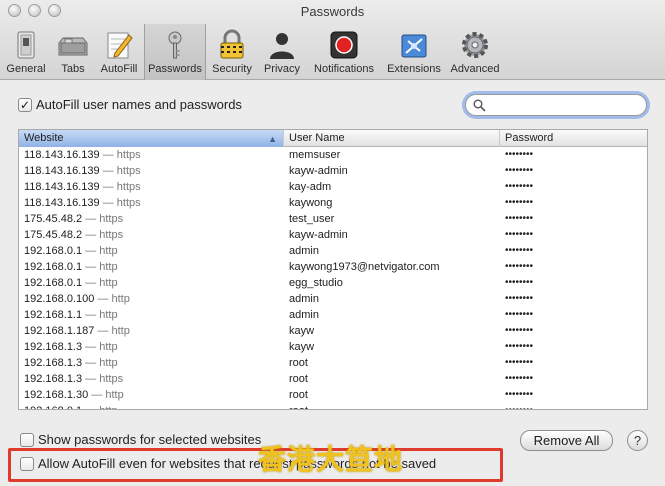 Image resolution: width=665 pixels, height=486 pixels. Describe the element at coordinates (27, 463) in the screenshot. I see `allow-autofill-checkbox` at that location.